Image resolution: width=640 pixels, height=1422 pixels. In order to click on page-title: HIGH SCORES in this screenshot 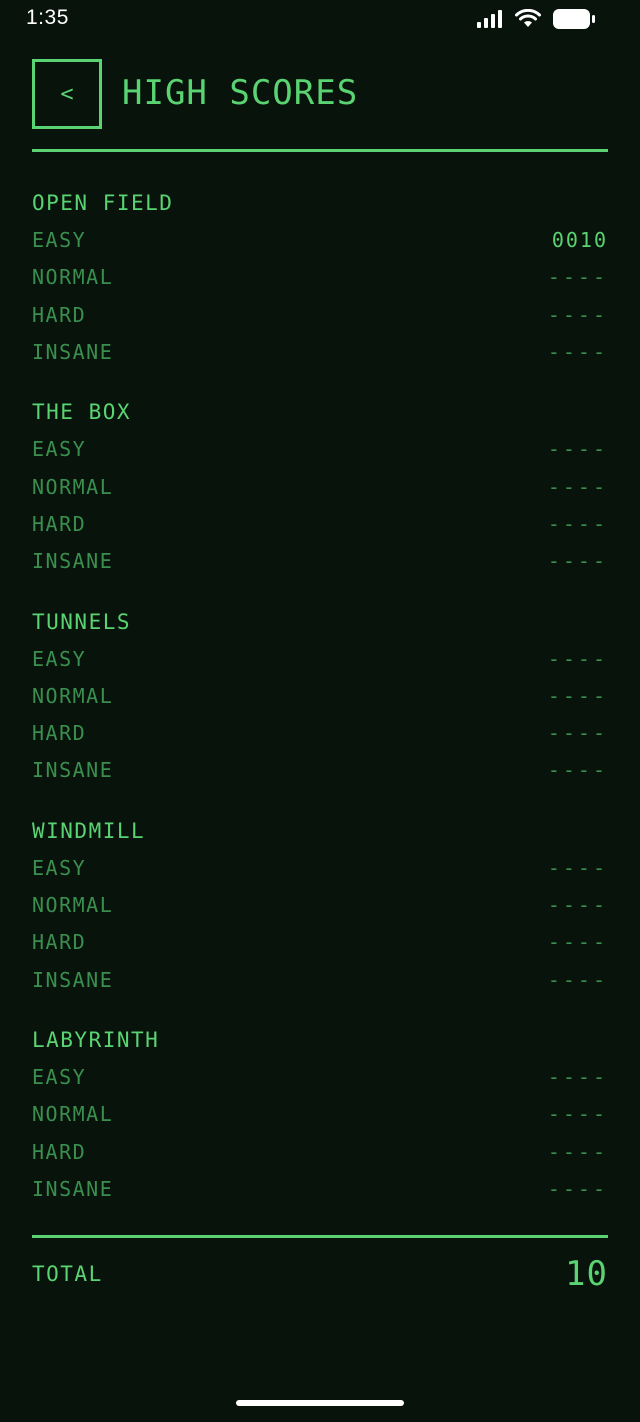, I will do `click(240, 93)`.